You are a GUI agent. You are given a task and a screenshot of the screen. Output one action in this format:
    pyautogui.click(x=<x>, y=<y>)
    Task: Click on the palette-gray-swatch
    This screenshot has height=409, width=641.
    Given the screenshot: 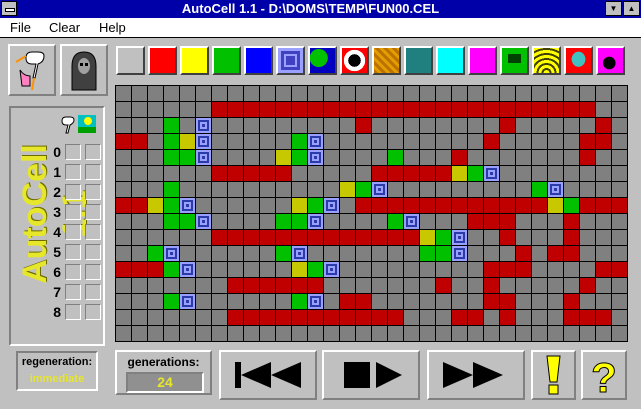 What is the action you would take?
    pyautogui.click(x=130, y=60)
    